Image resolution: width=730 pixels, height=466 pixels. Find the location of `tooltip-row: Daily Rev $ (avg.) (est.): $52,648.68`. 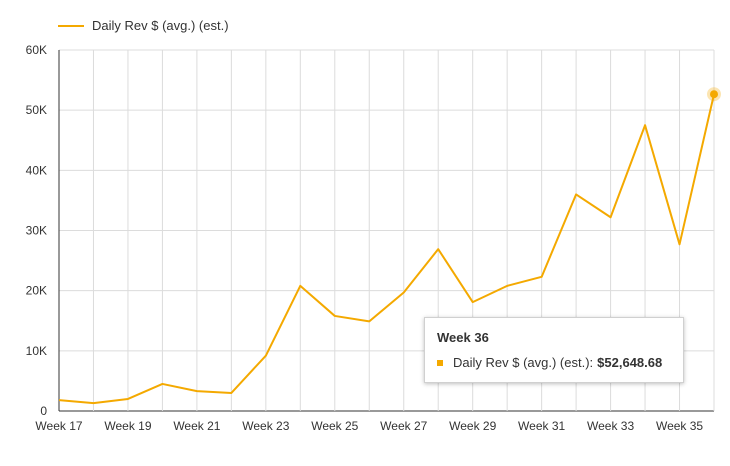

tooltip-row: Daily Rev $ (avg.) (est.): $52,648.68 is located at coordinates (554, 362).